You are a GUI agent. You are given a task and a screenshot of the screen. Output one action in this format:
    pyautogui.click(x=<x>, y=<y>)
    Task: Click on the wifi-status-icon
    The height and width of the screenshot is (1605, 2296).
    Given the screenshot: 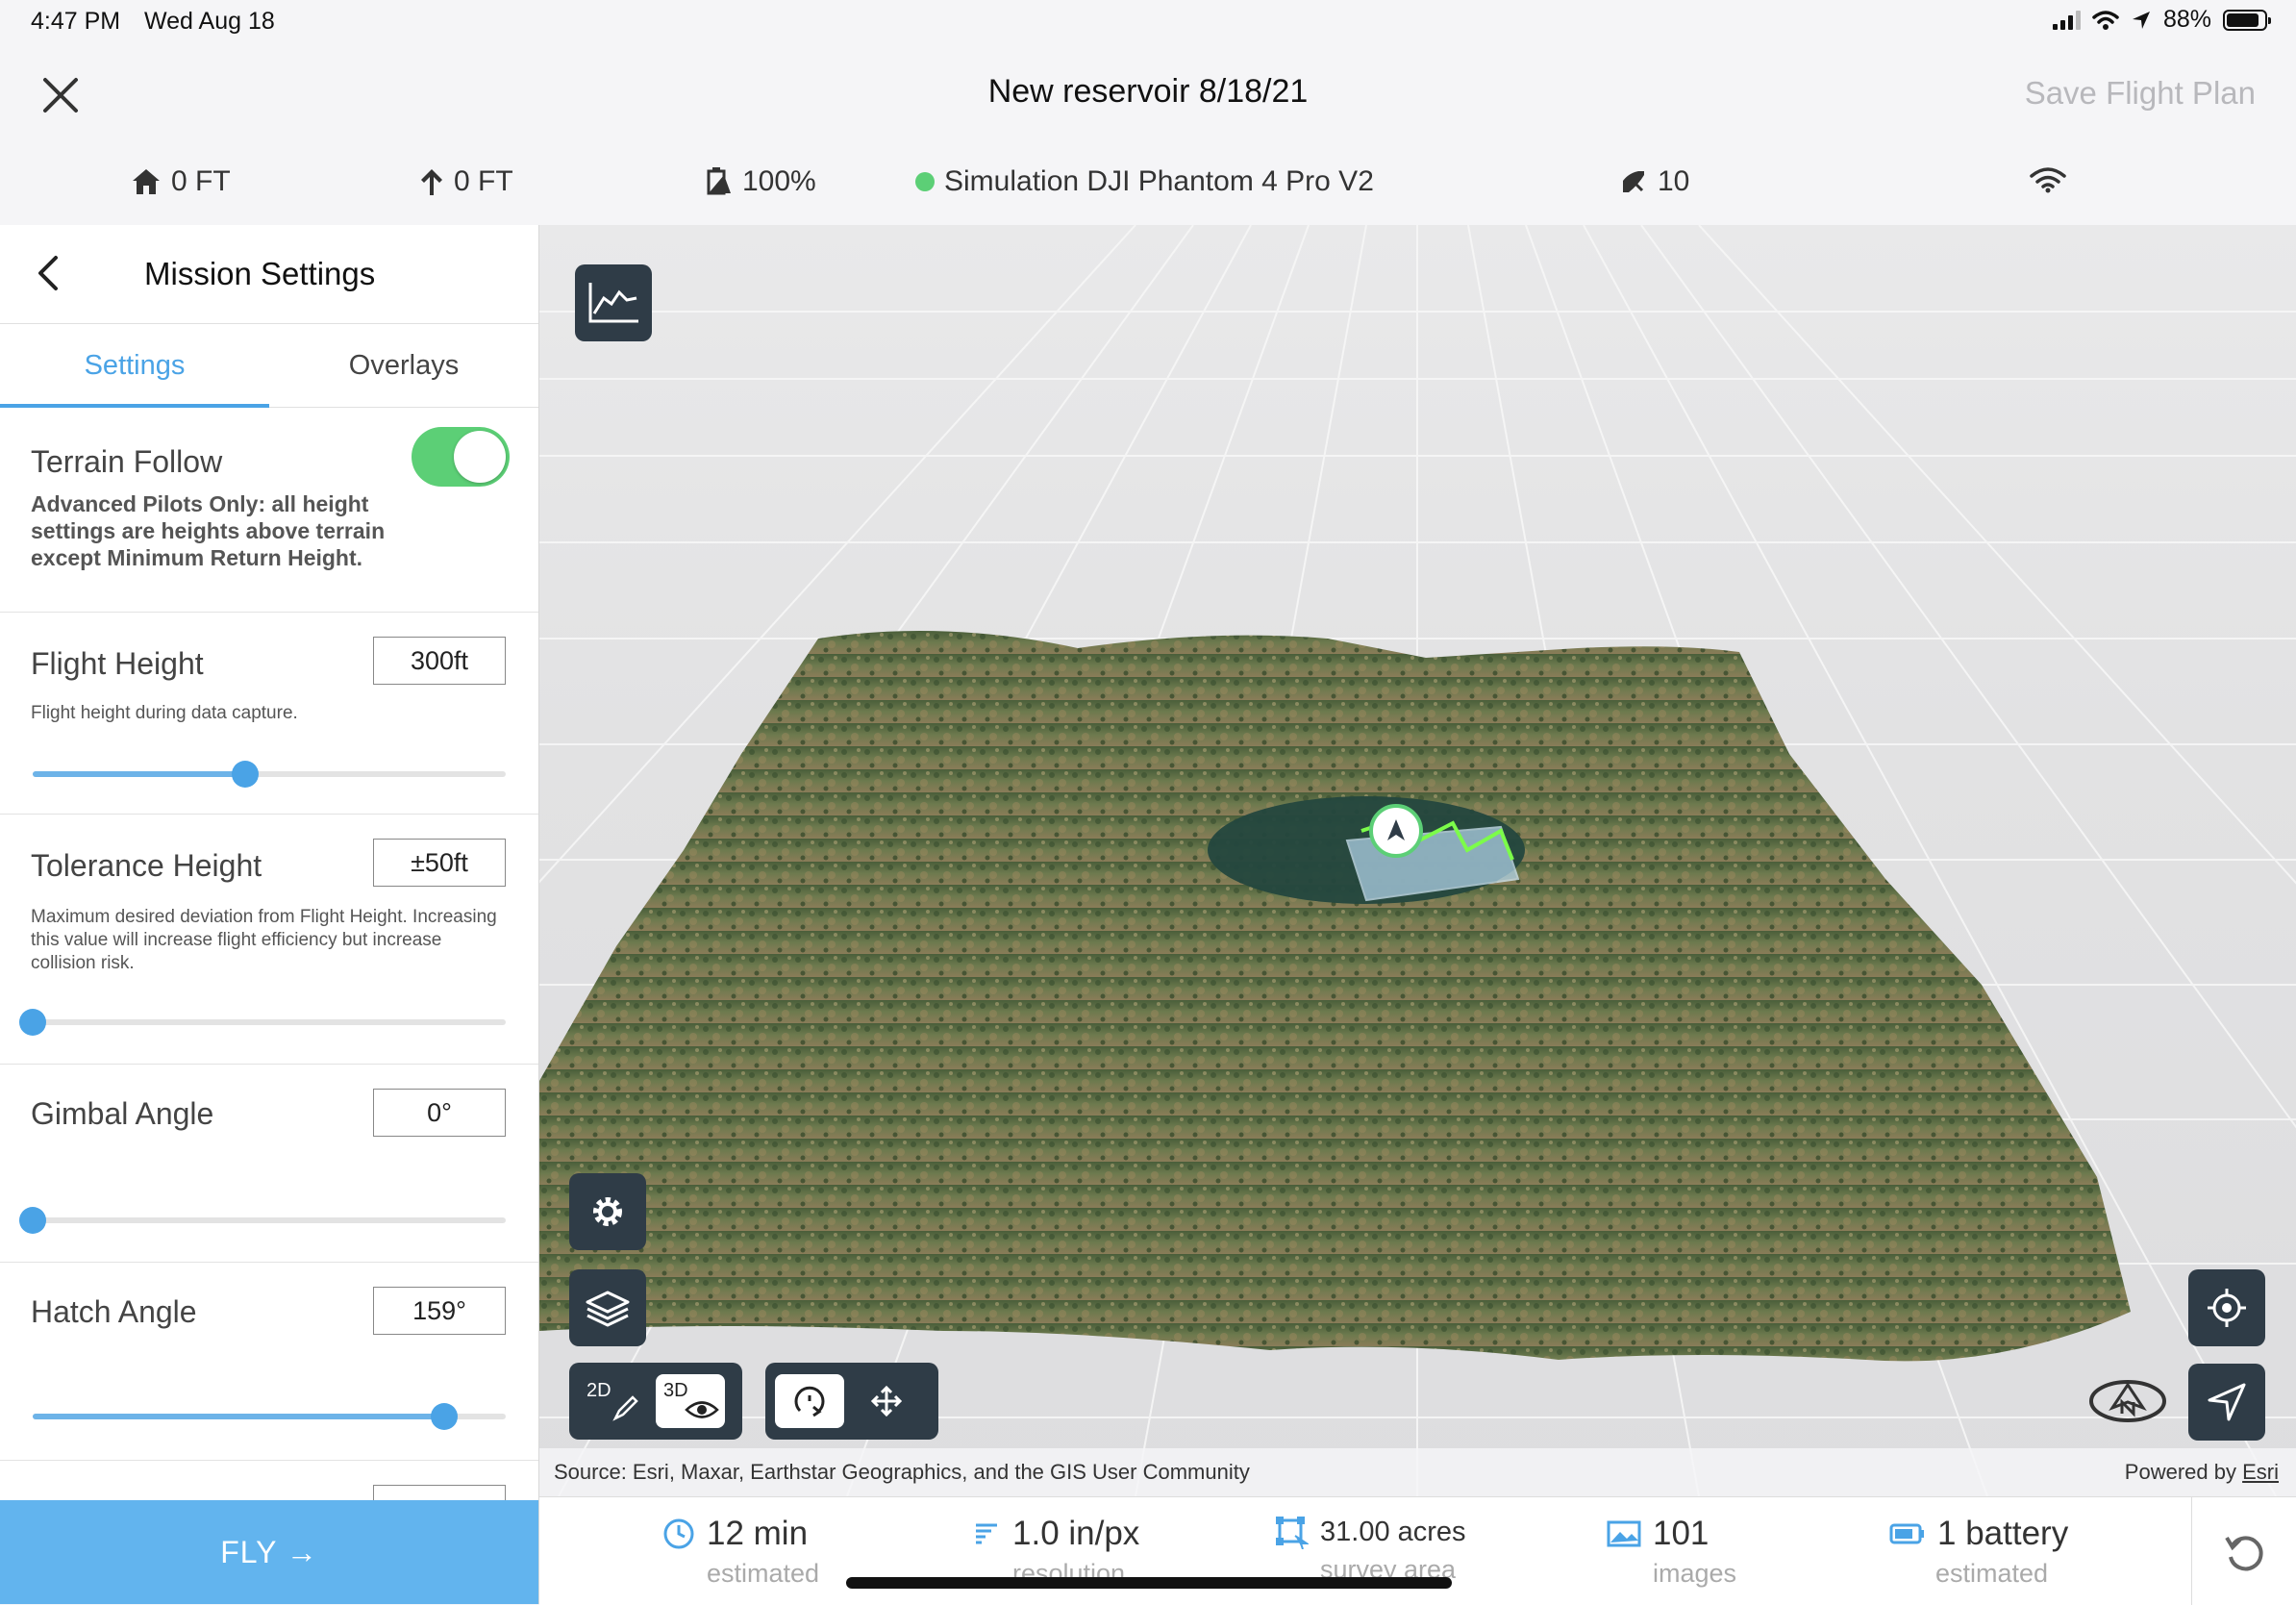 What is the action you would take?
    pyautogui.click(x=2105, y=20)
    